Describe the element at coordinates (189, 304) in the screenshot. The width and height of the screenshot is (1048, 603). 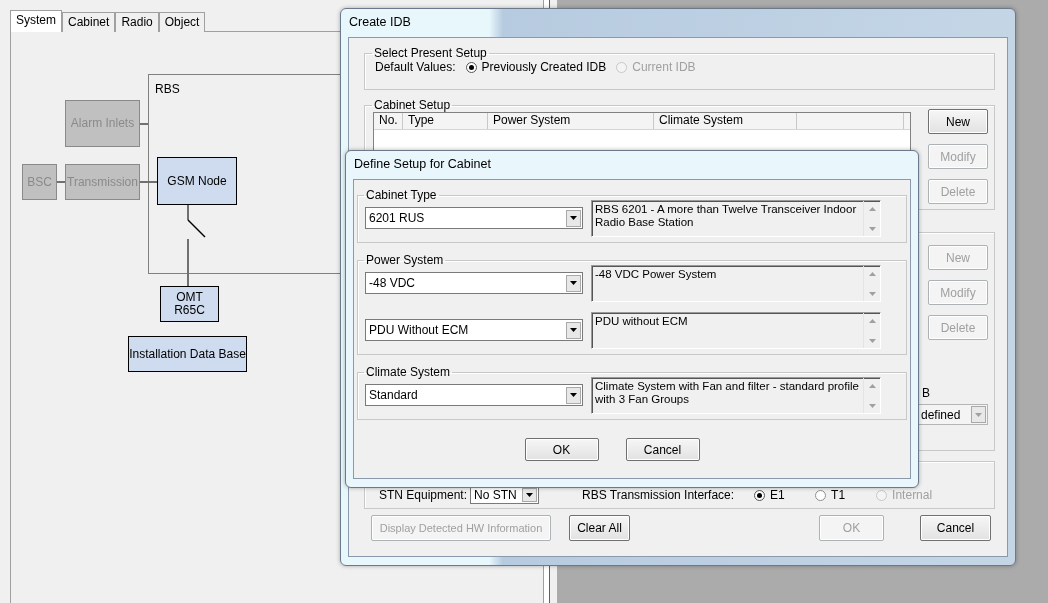
I see `diagram-node: OMT R65C` at that location.